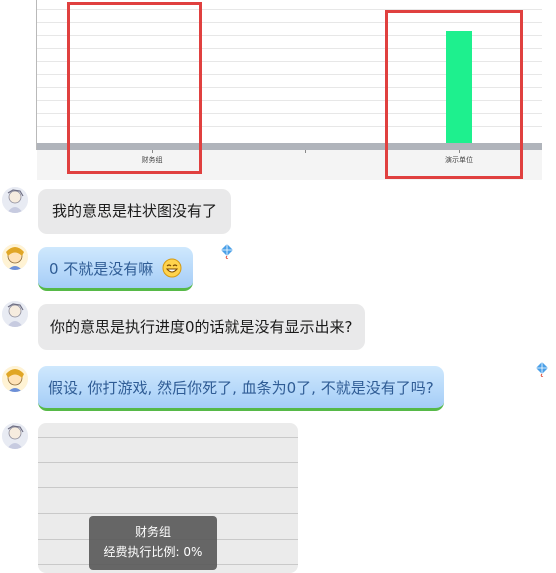 The width and height of the screenshot is (556, 573). I want to click on message-bubble: 你的意思是执行进度0的话就是没有显示出来?, so click(201, 327).